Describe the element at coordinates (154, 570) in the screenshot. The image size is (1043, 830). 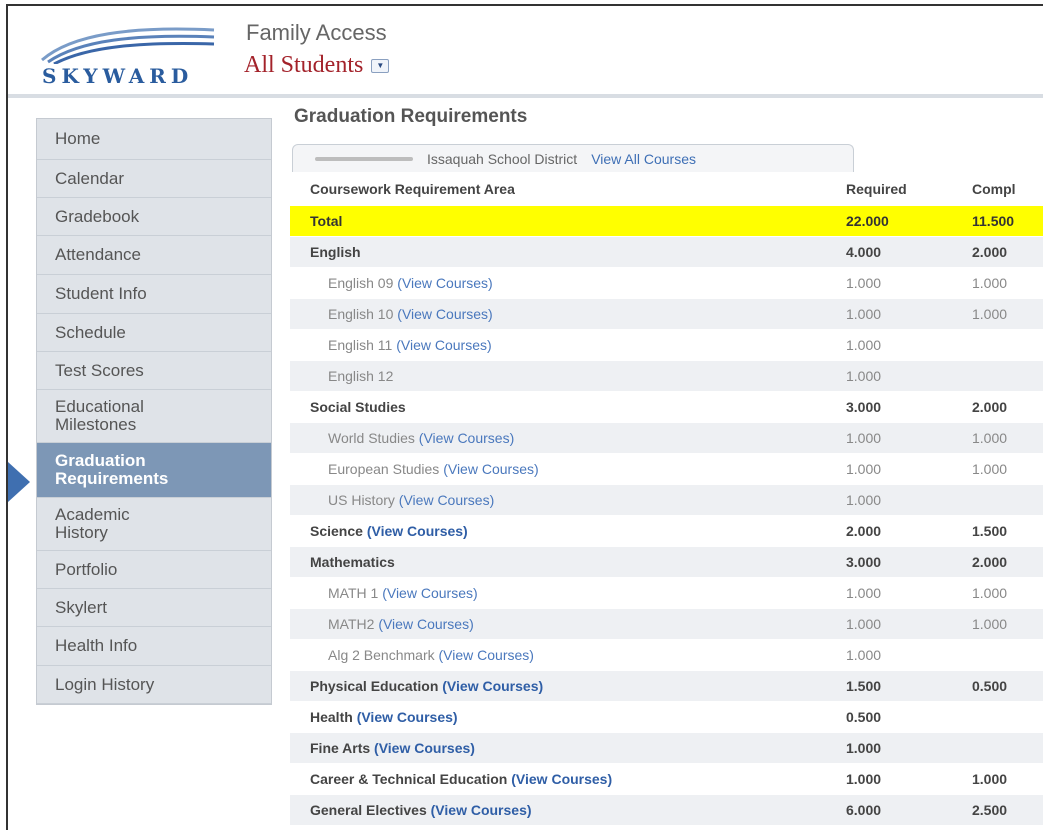
I see `sidebar-item: Portfolio` at that location.